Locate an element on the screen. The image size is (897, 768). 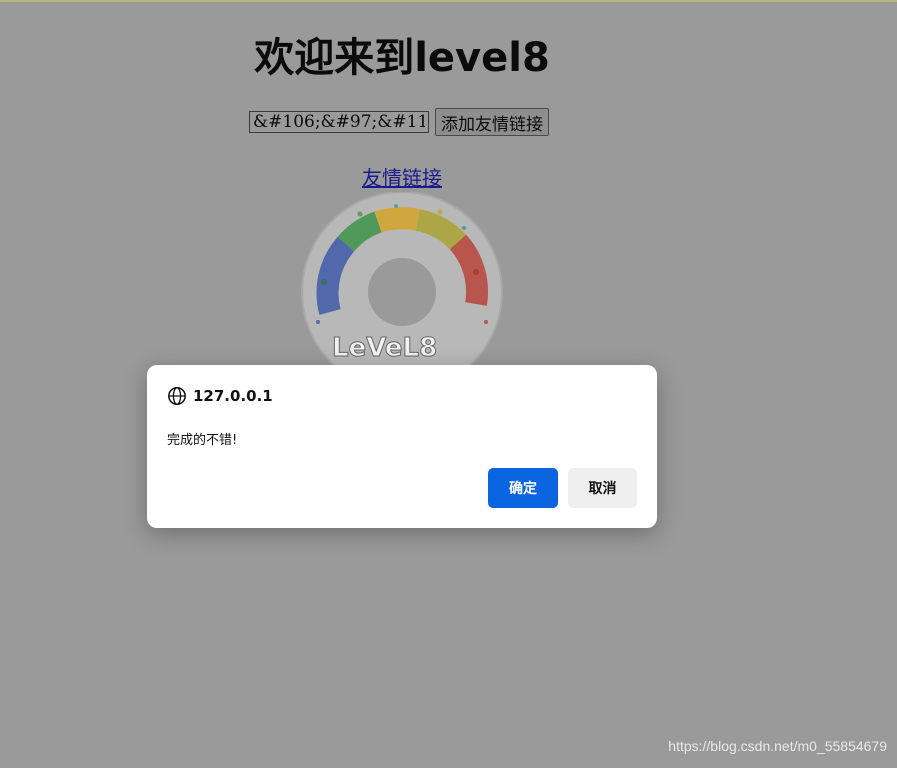
friend-link: 友情链接 is located at coordinates (402, 176).